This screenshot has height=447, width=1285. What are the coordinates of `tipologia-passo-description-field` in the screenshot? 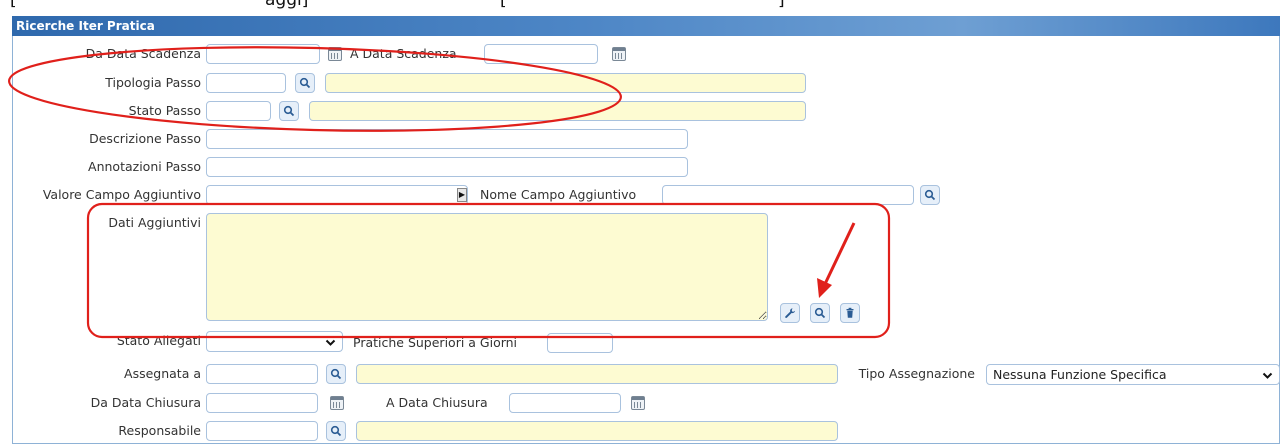 It's located at (565, 83).